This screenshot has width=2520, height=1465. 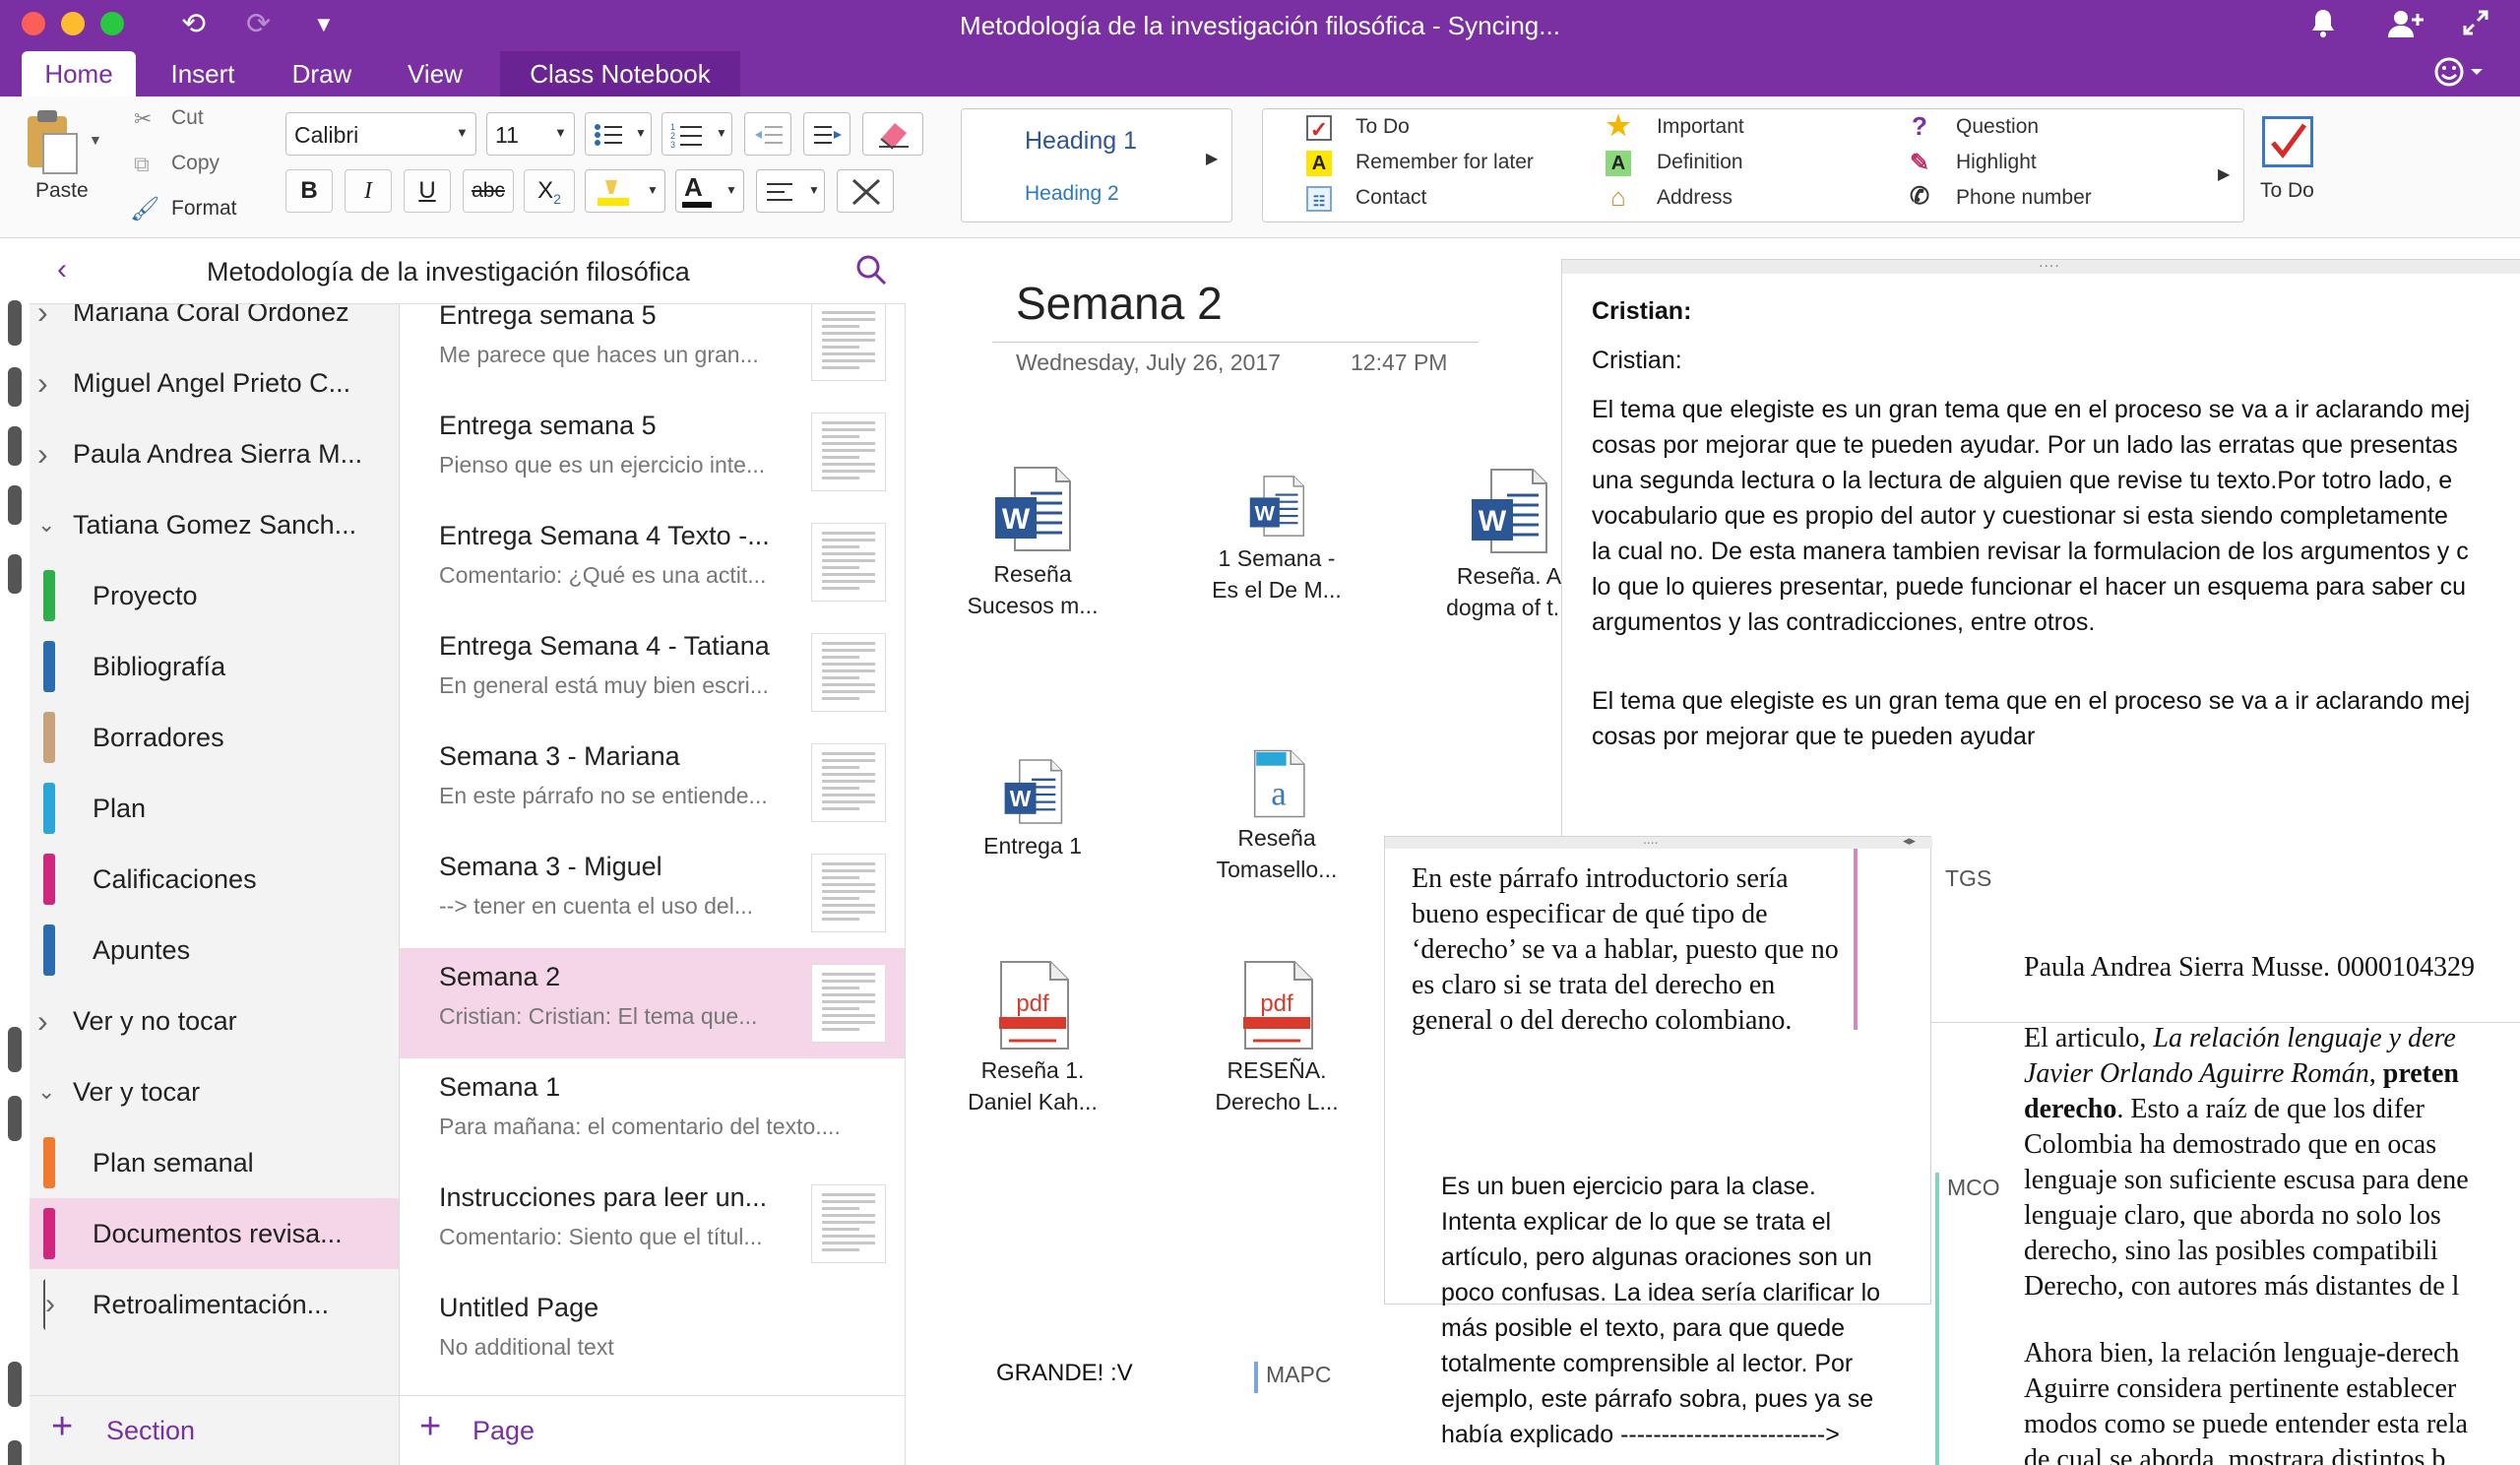 I want to click on strikethrough-button: abc, so click(x=488, y=191).